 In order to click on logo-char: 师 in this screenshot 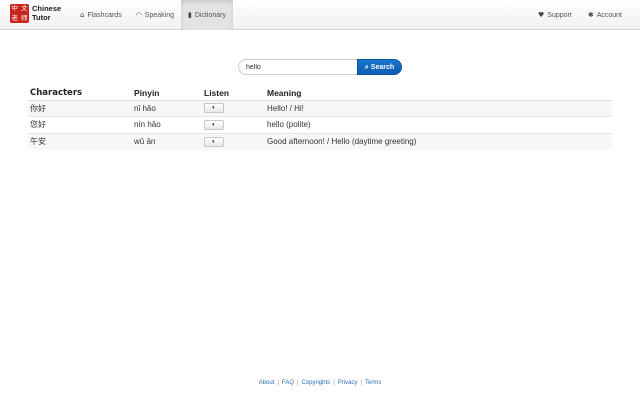, I will do `click(24, 17)`.